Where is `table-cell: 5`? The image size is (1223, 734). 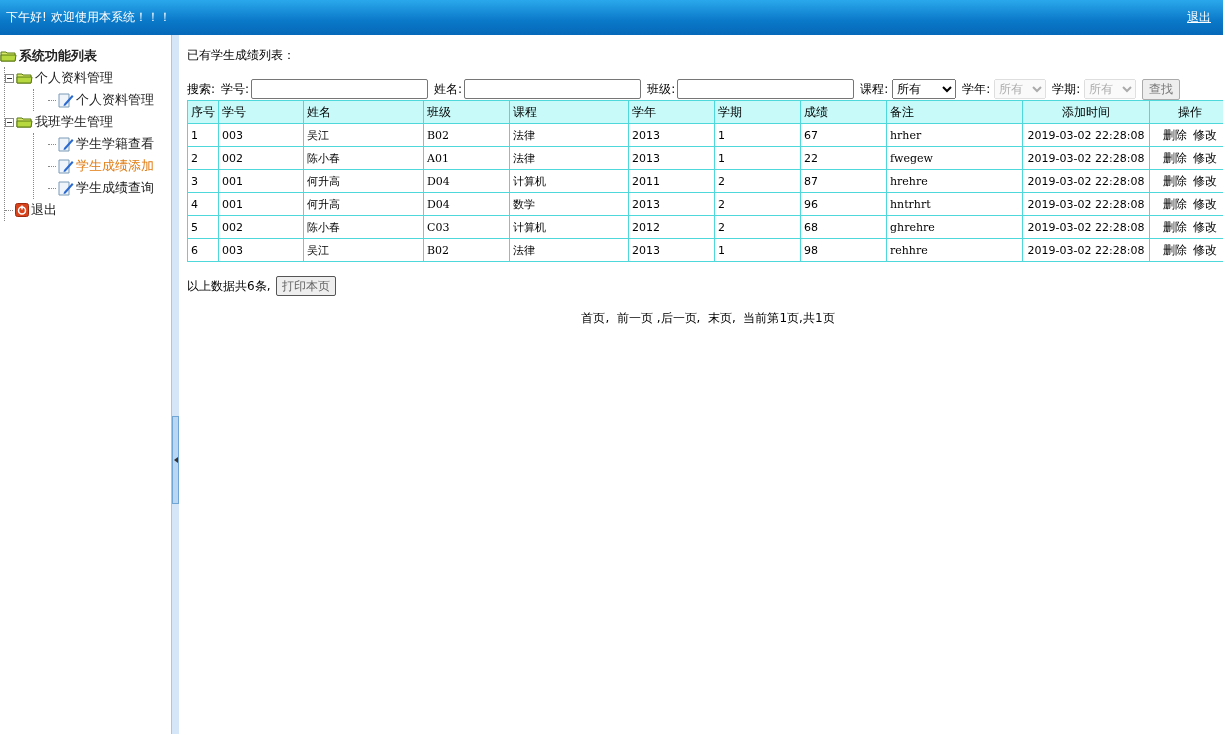 table-cell: 5 is located at coordinates (203, 227).